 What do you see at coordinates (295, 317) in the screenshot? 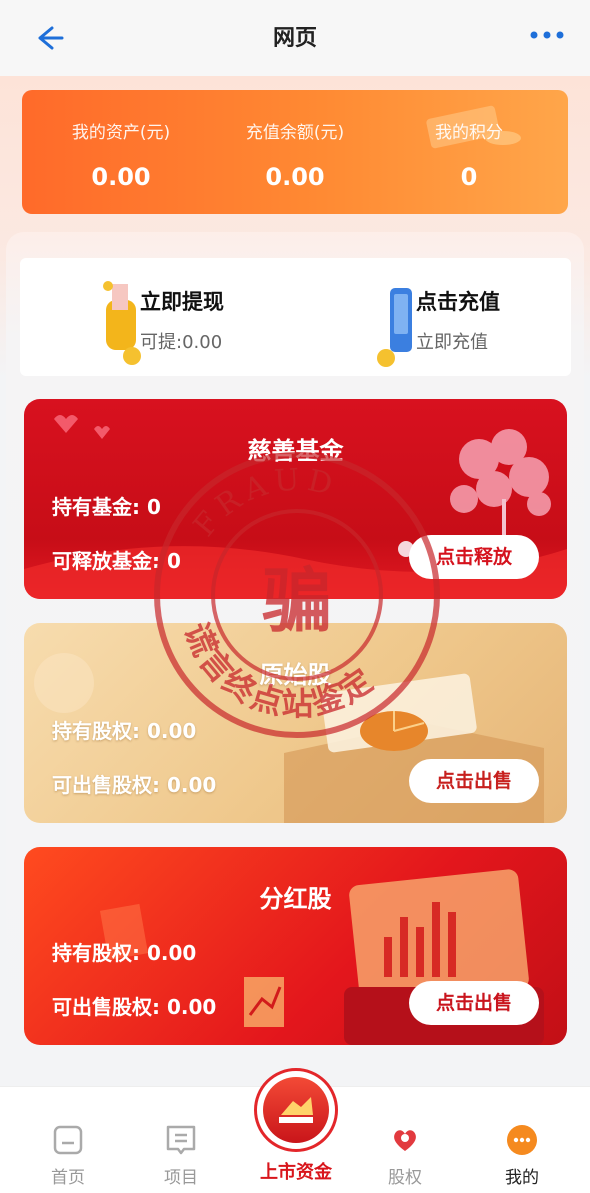
I see `quick-actions: 立即提现 可提:0.00 点击充值 立即充值` at bounding box center [295, 317].